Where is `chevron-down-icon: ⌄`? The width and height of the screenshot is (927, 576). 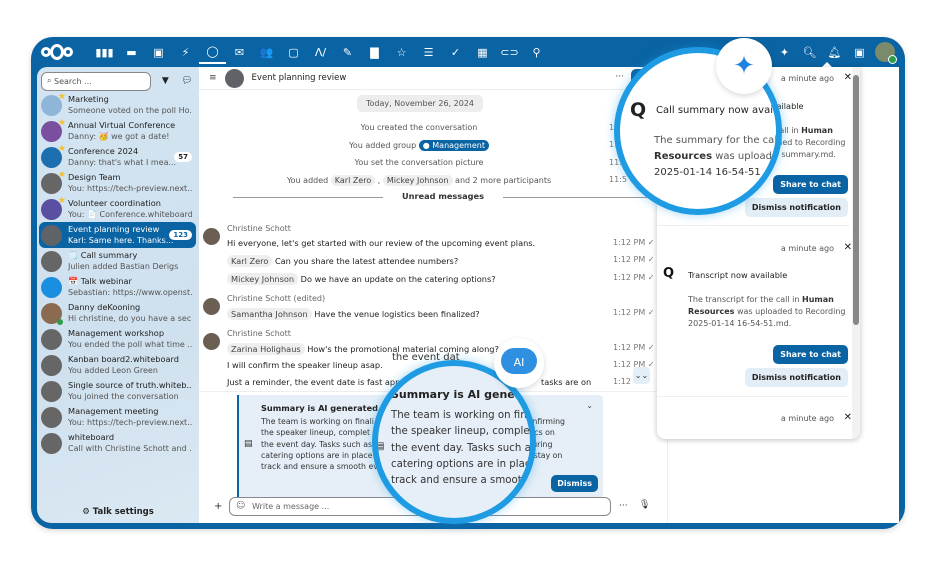
chevron-down-icon: ⌄ is located at coordinates (589, 405).